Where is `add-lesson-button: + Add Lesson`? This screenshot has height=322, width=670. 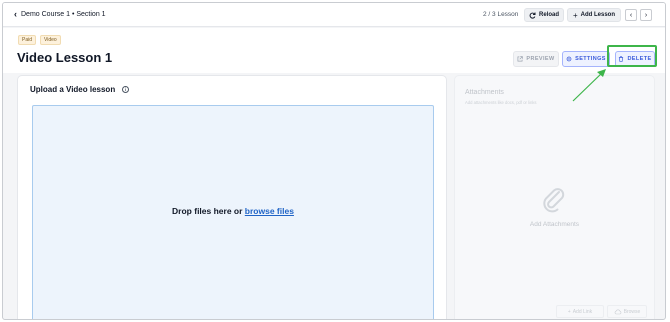
add-lesson-button: + Add Lesson is located at coordinates (594, 15).